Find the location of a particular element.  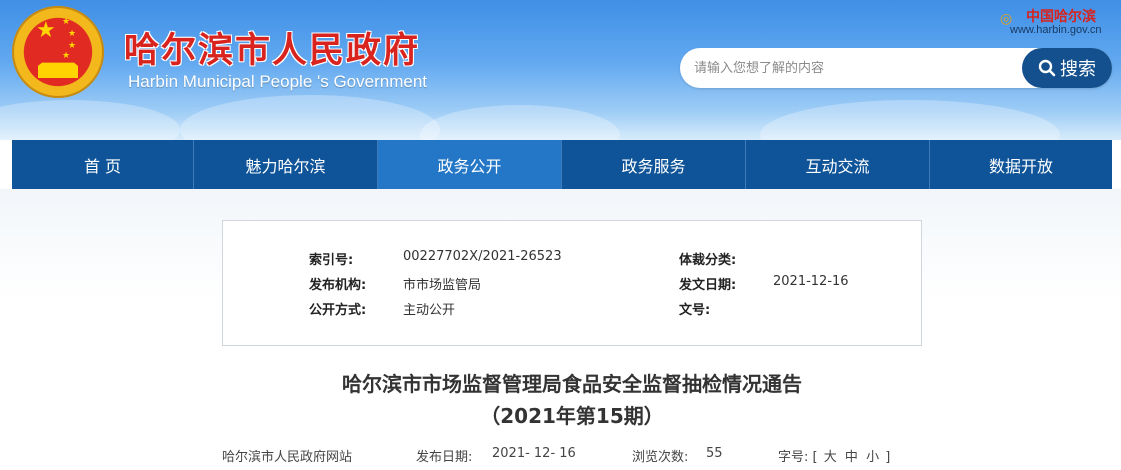

publisher-label: 发布机构: is located at coordinates (338, 285).